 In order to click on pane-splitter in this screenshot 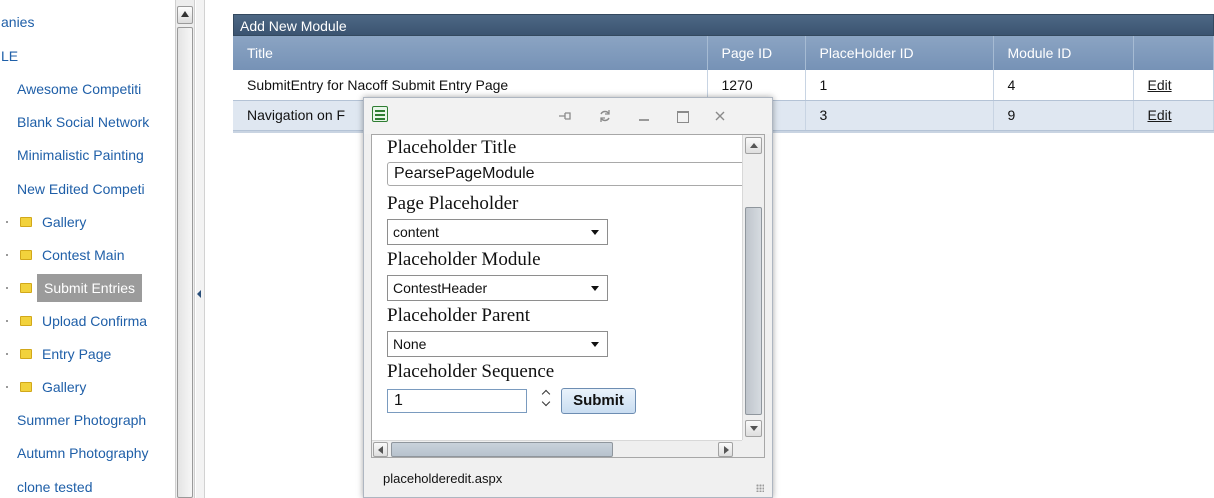, I will do `click(200, 249)`.